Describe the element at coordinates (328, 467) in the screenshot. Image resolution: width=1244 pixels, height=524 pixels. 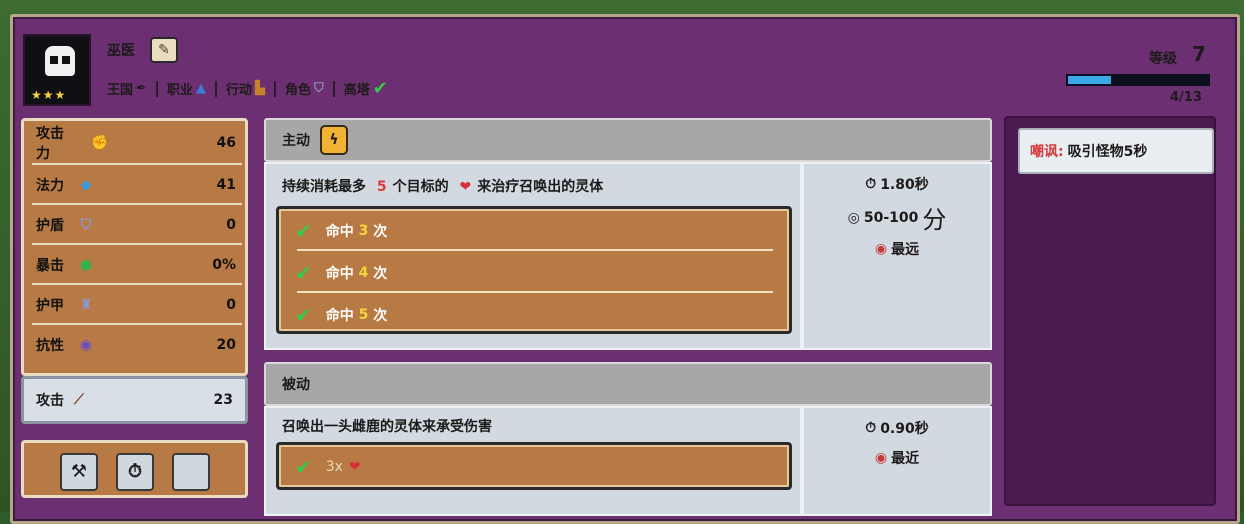
I see `hit-row: ✔ 3x ❤` at that location.